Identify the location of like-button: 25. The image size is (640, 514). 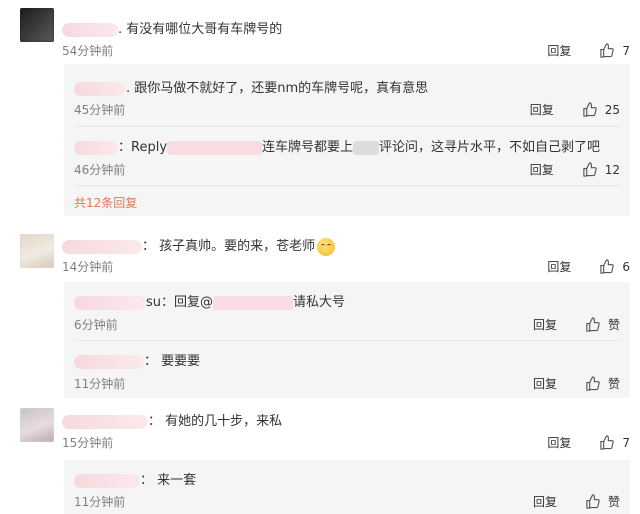
(601, 109).